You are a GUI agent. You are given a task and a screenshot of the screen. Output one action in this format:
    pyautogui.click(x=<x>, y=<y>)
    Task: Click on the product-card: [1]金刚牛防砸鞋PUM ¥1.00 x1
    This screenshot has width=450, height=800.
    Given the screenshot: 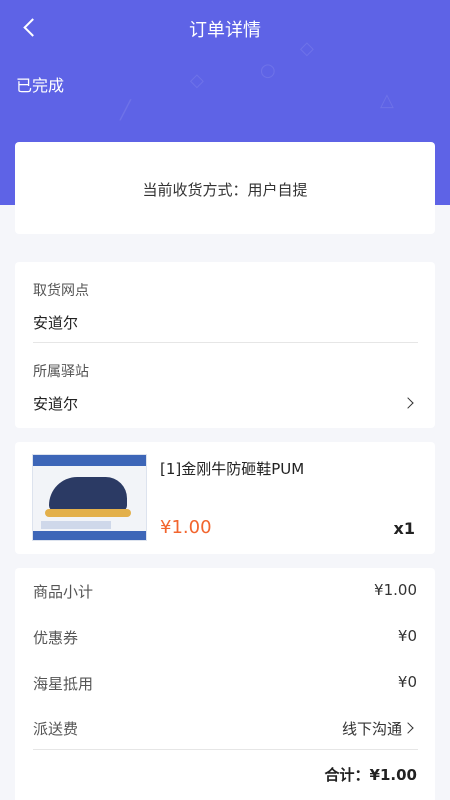 What is the action you would take?
    pyautogui.click(x=225, y=498)
    